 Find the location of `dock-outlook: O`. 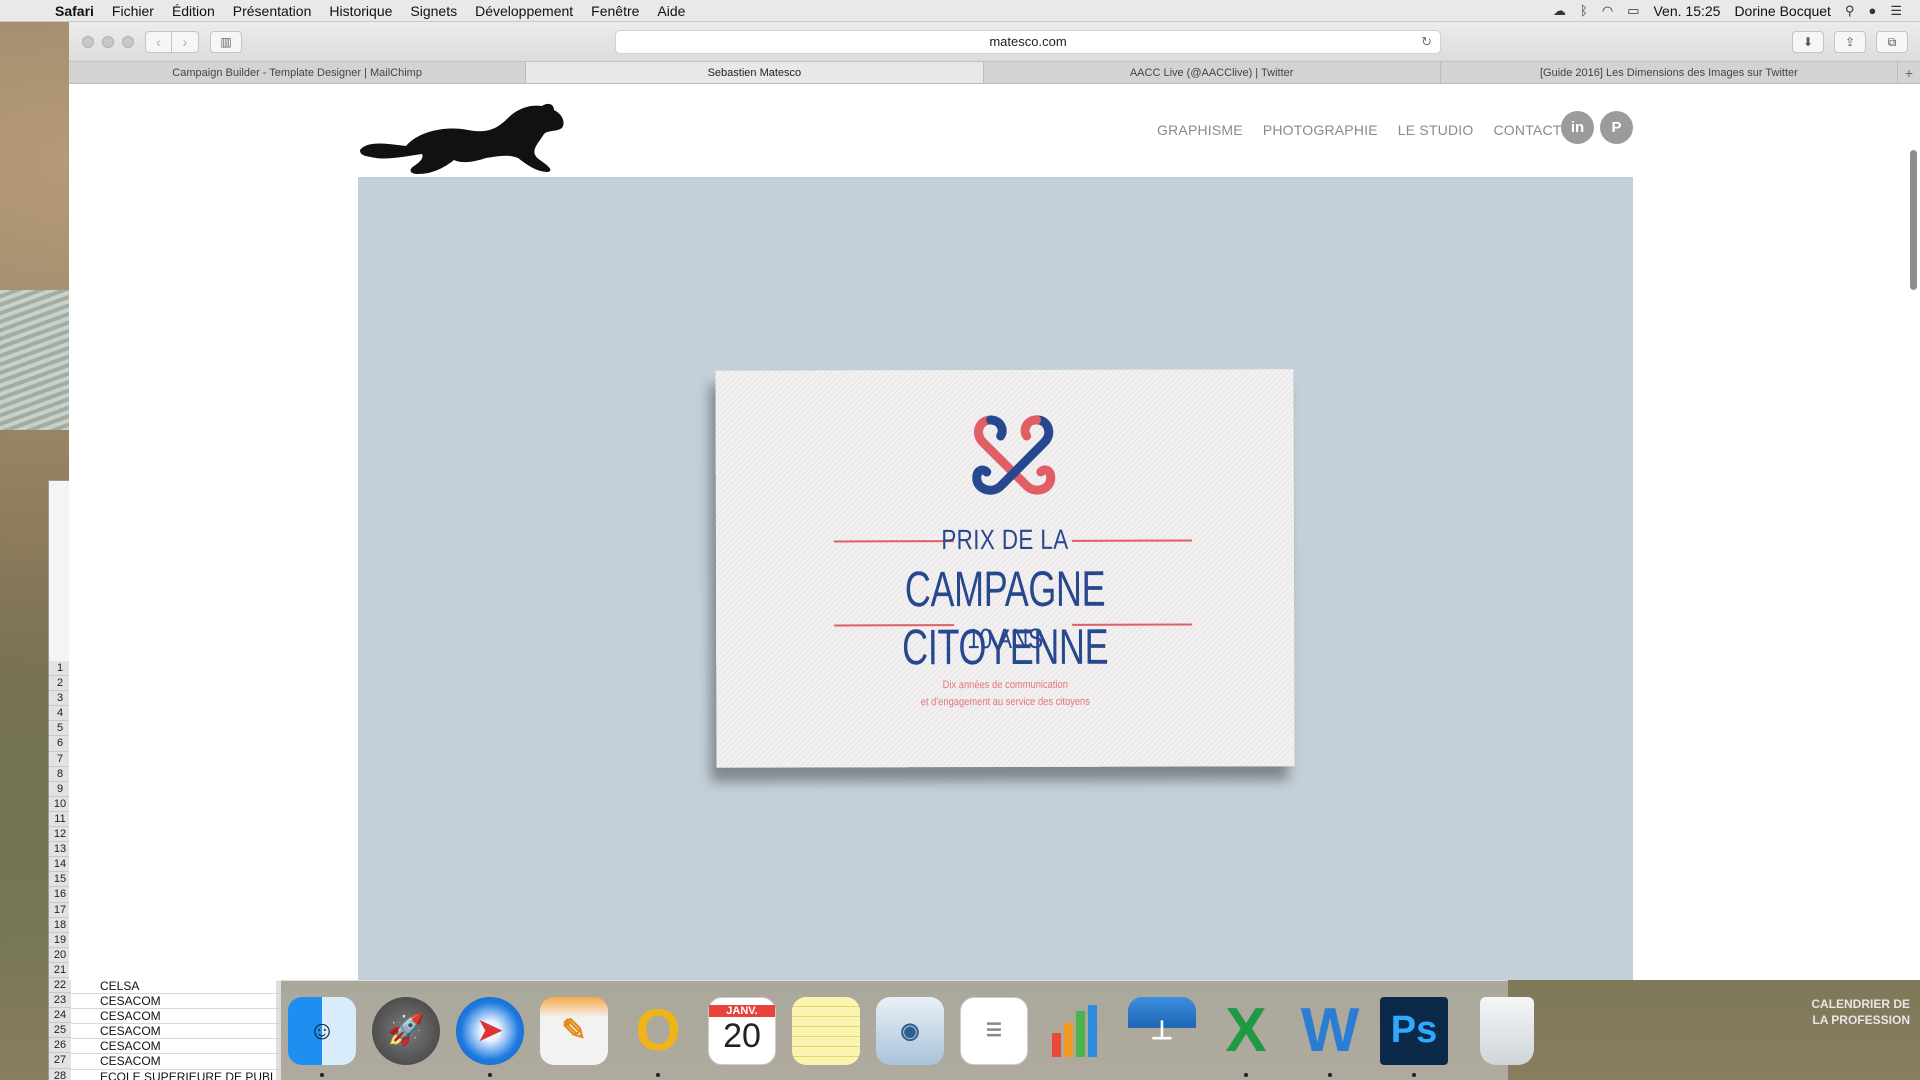

dock-outlook: O is located at coordinates (658, 1035).